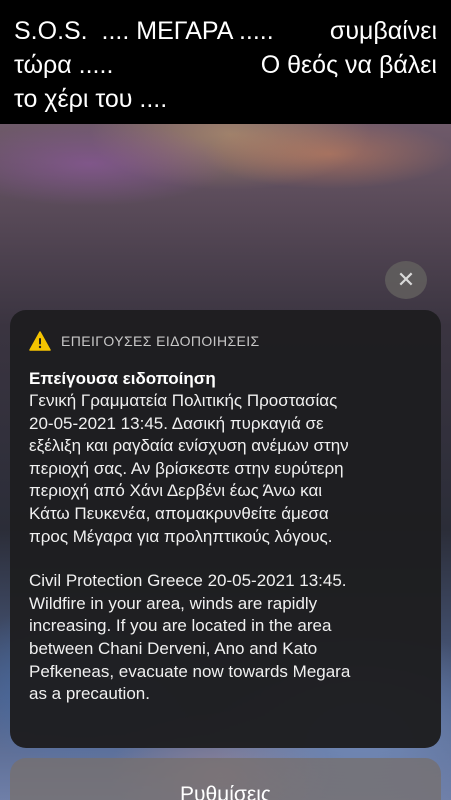 This screenshot has height=800, width=451. Describe the element at coordinates (173, 603) in the screenshot. I see `alert-english-line: Wildfire in your area, winds are rapidly` at that location.